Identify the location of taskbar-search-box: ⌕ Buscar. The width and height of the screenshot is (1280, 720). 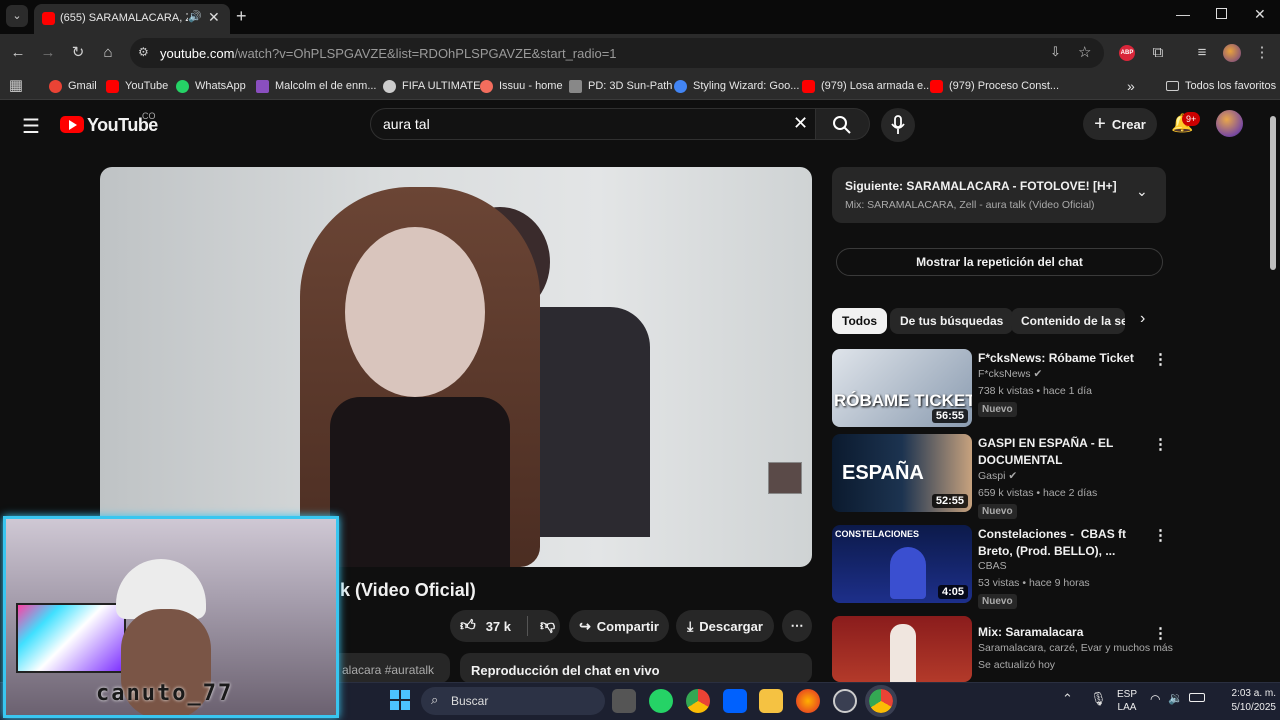
(513, 701).